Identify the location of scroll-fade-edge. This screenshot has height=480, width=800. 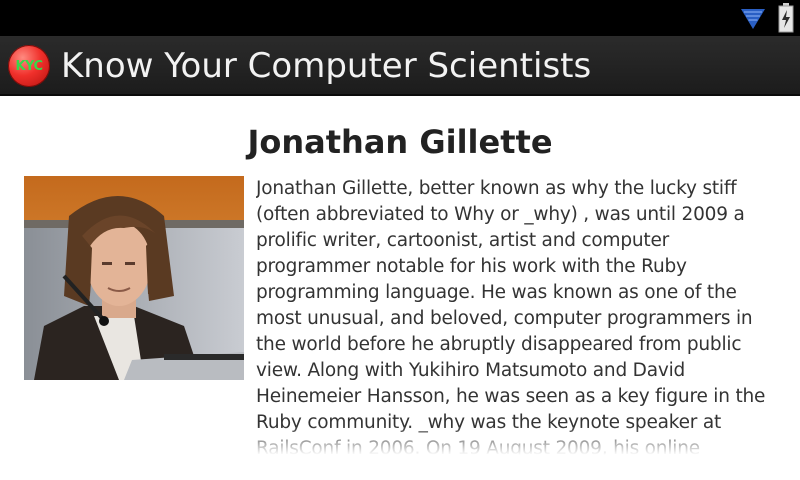
(525, 443).